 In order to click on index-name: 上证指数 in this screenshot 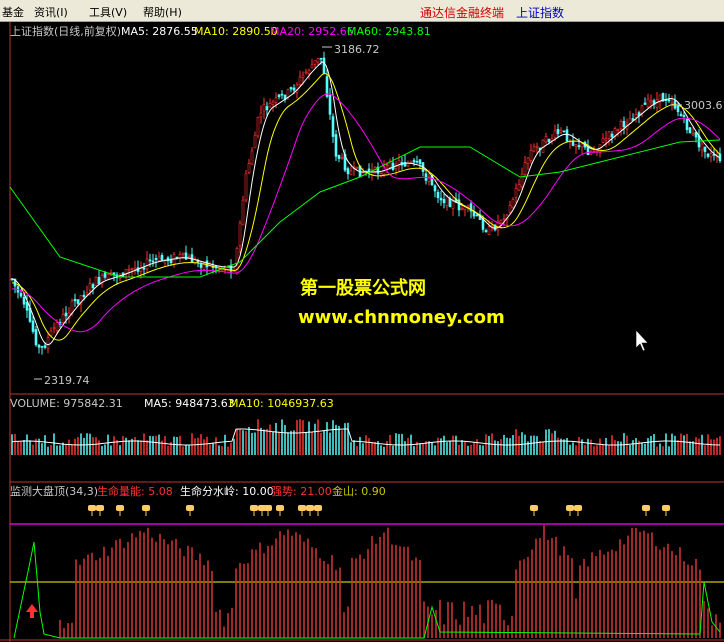, I will do `click(540, 12)`.